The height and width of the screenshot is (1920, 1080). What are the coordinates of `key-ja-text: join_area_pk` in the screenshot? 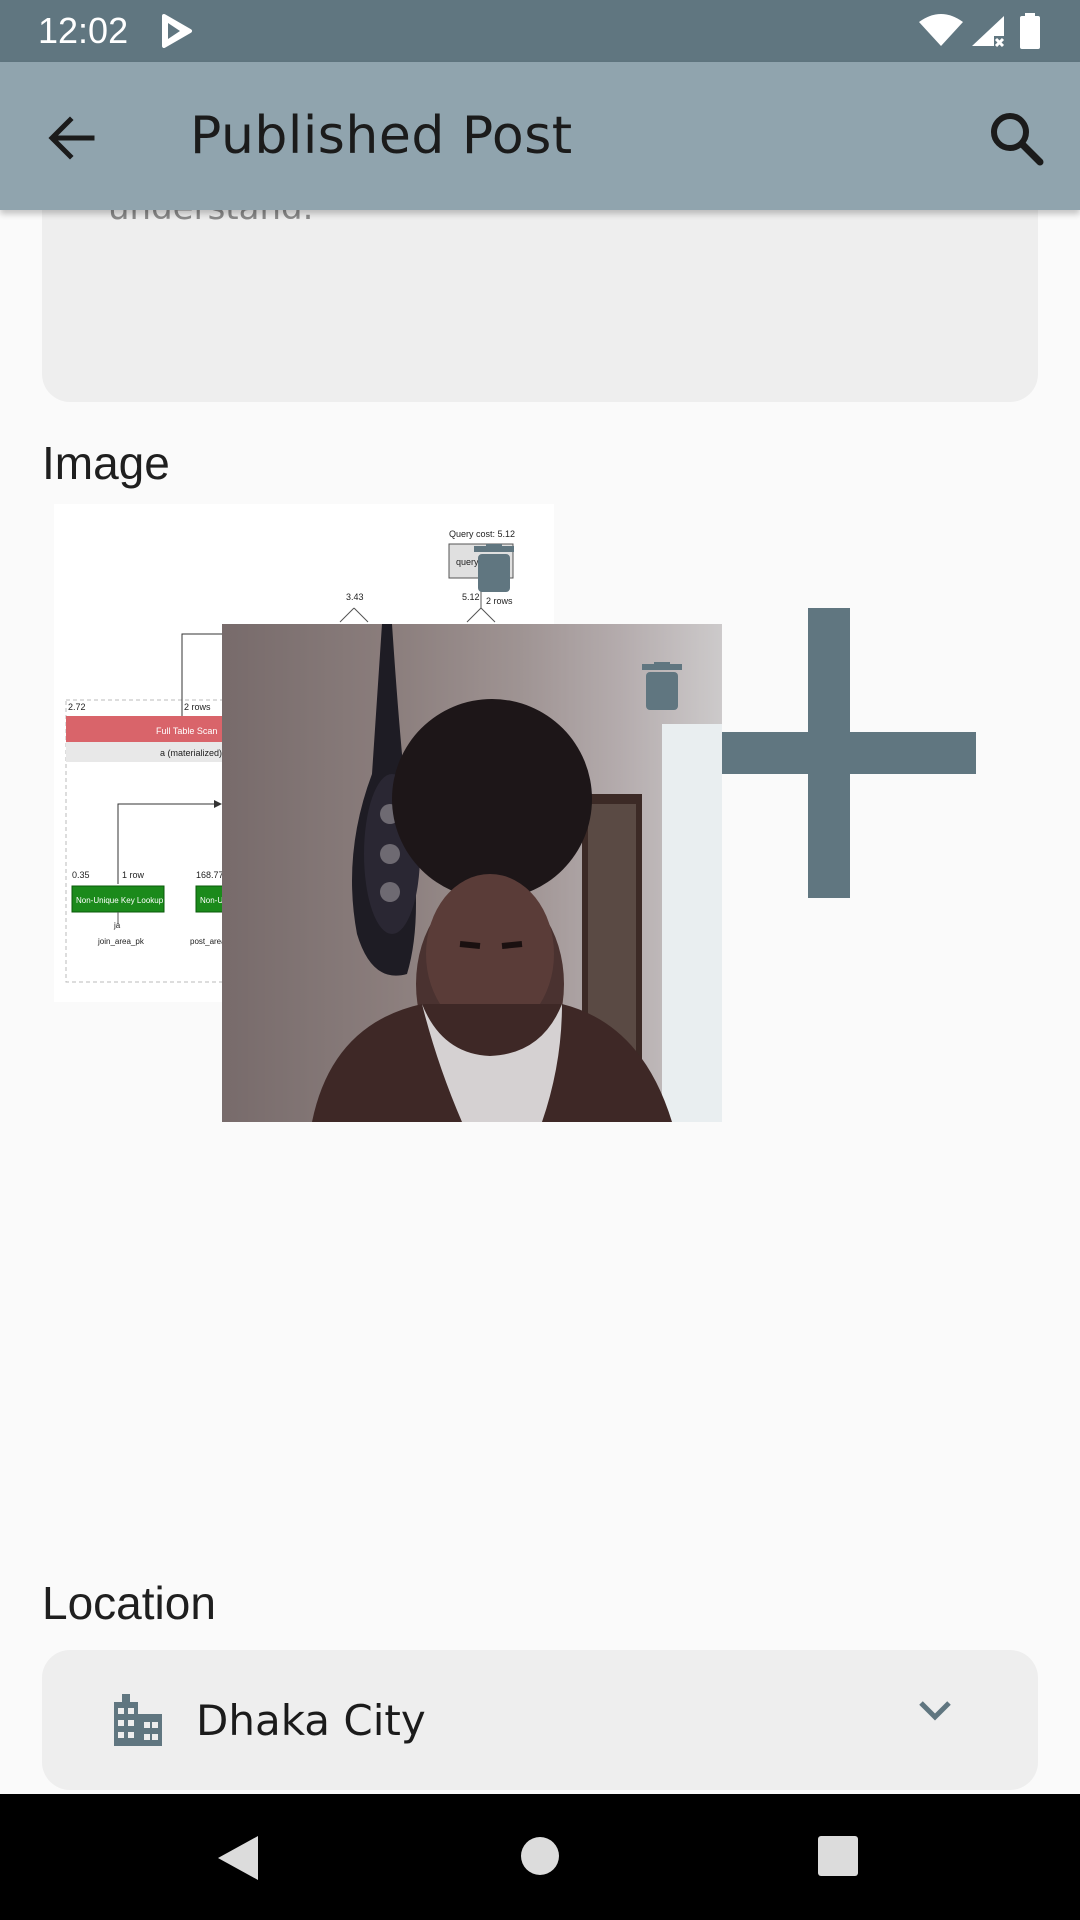 It's located at (121, 941).